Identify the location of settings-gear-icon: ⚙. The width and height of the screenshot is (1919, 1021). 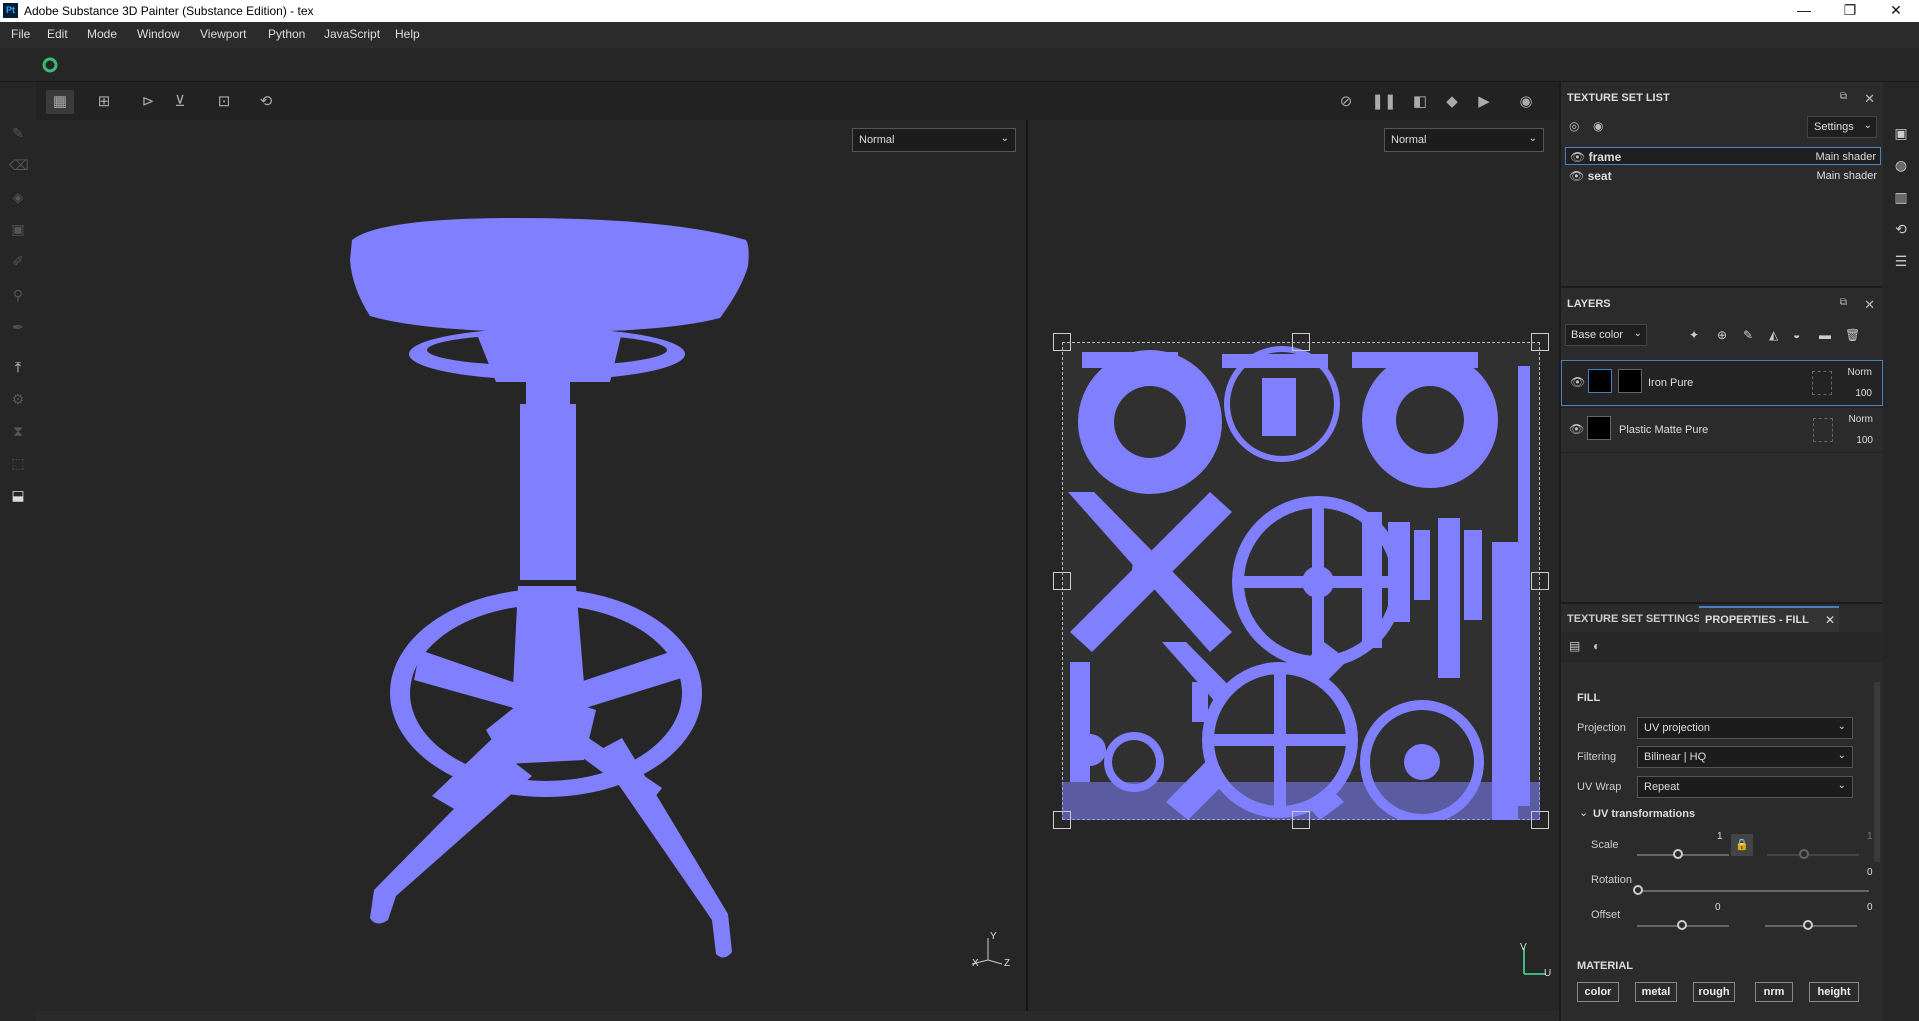
(18, 399).